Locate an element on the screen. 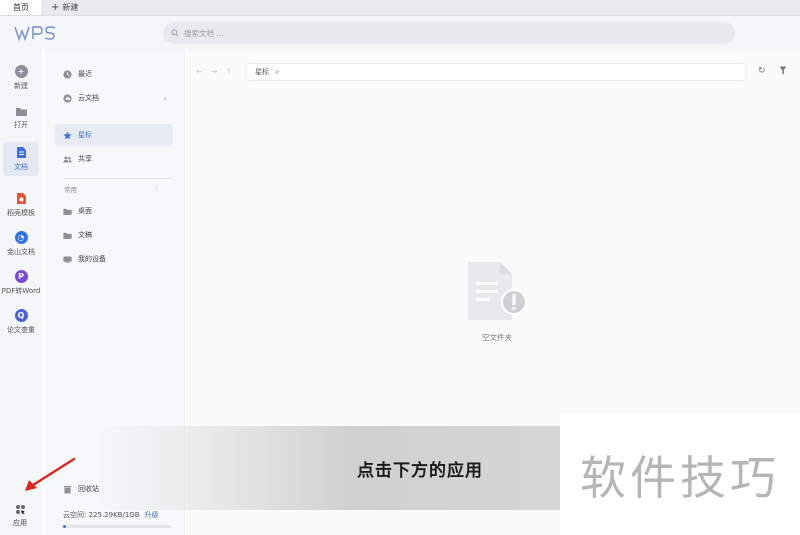 The image size is (800, 535). path-bar: 星标 > is located at coordinates (496, 72).